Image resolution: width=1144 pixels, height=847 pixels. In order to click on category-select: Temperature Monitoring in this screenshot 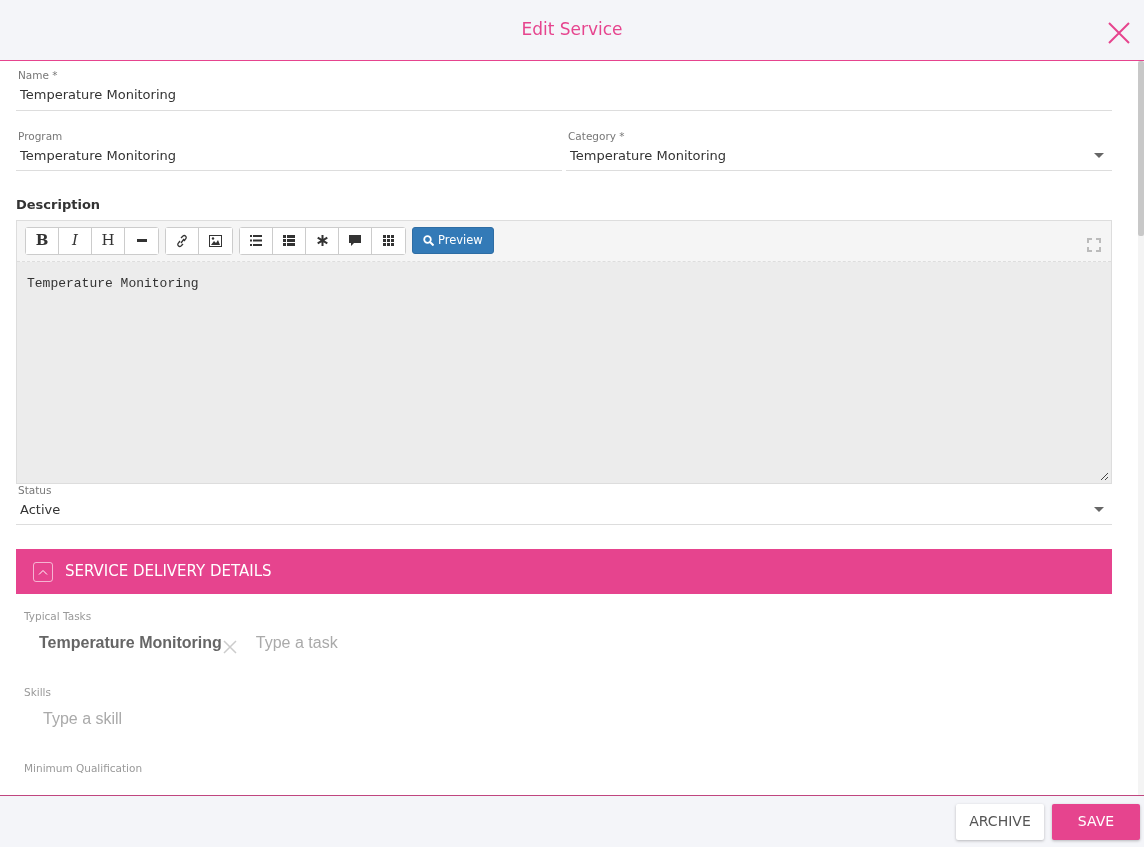, I will do `click(839, 156)`.